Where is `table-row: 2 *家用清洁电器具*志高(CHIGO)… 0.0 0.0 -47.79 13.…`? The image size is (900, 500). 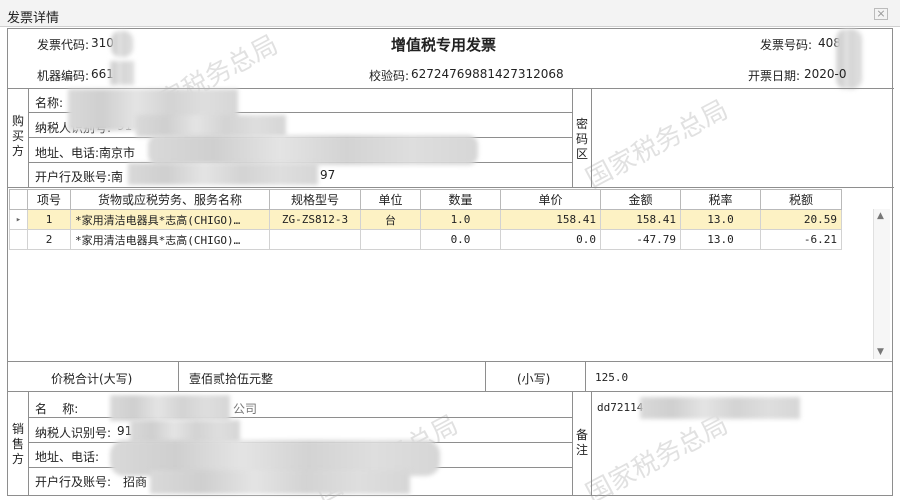
table-row: 2 *家用清洁电器具*志高(CHIGO)… 0.0 0.0 -47.79 13.… is located at coordinates (425, 239).